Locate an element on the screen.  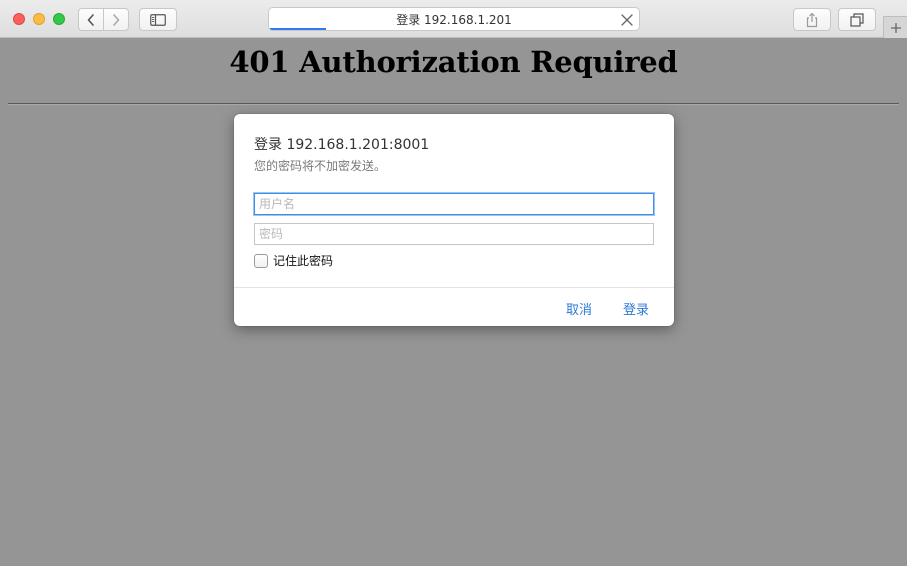
remember-password-row: 记住此密码 is located at coordinates (293, 260).